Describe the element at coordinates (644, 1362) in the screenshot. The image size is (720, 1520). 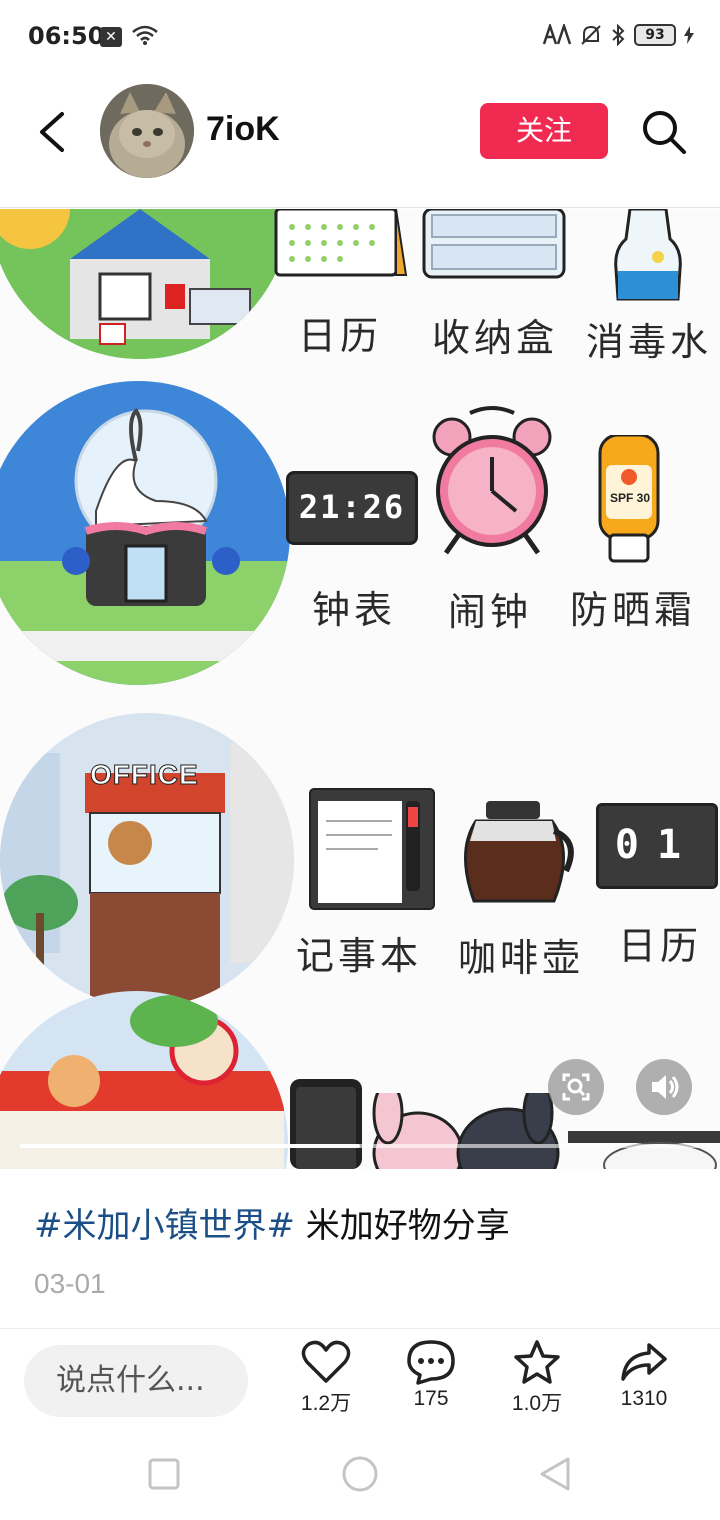
I see `share-arrow-icon` at that location.